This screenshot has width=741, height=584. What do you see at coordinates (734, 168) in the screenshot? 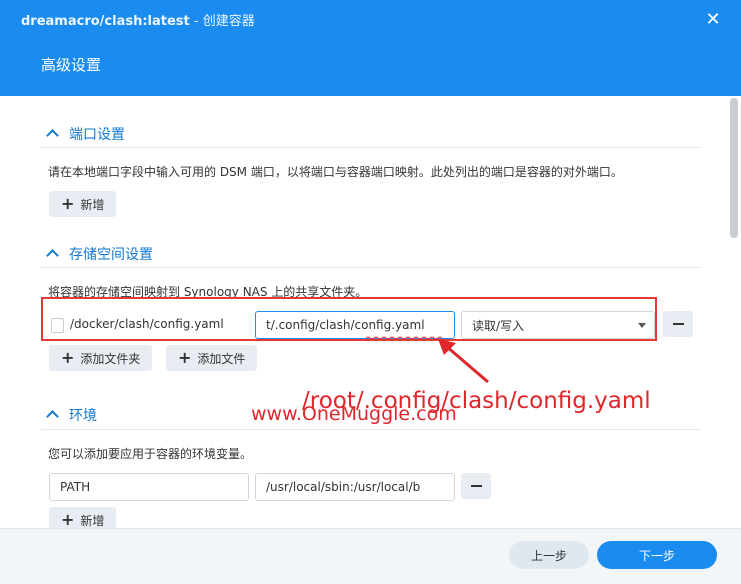
I see `scrollbar-thumb` at bounding box center [734, 168].